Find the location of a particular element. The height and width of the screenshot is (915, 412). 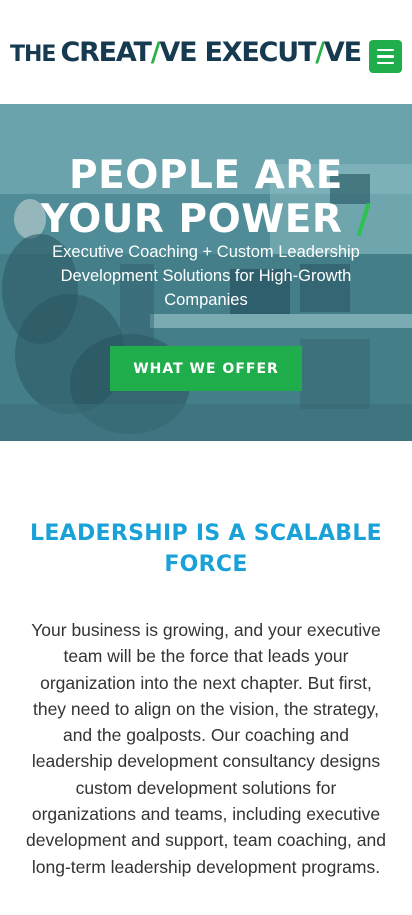

hero-title-slash: / is located at coordinates (364, 219).